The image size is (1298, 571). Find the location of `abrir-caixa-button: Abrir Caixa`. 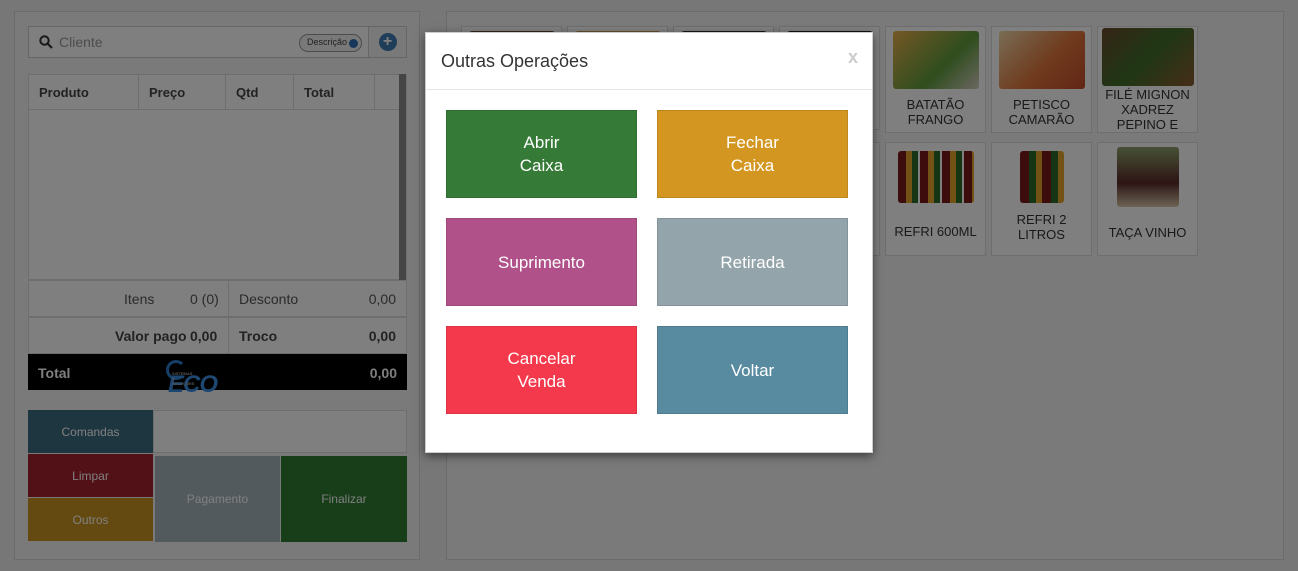

abrir-caixa-button: Abrir Caixa is located at coordinates (541, 154).